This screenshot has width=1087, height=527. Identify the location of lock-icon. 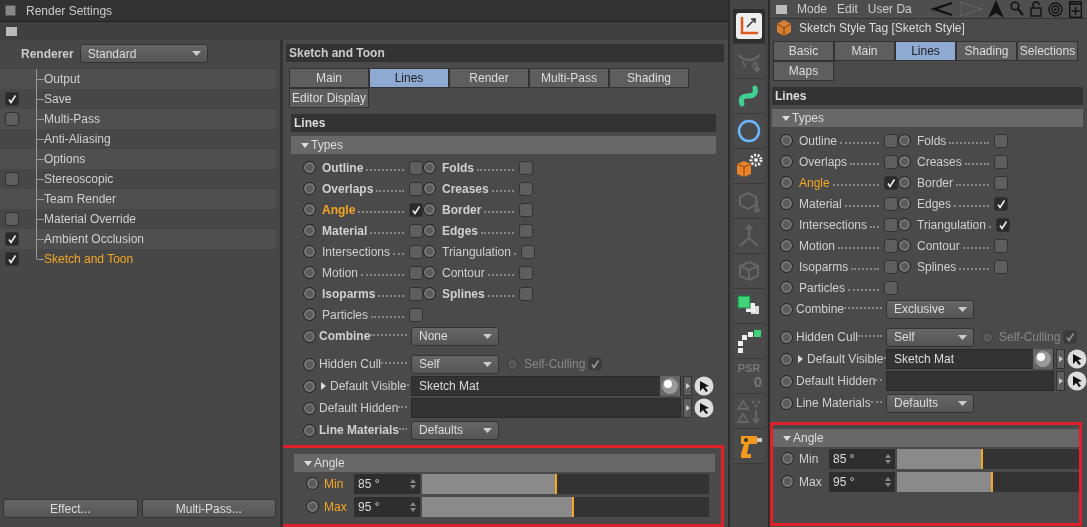
(1035, 9).